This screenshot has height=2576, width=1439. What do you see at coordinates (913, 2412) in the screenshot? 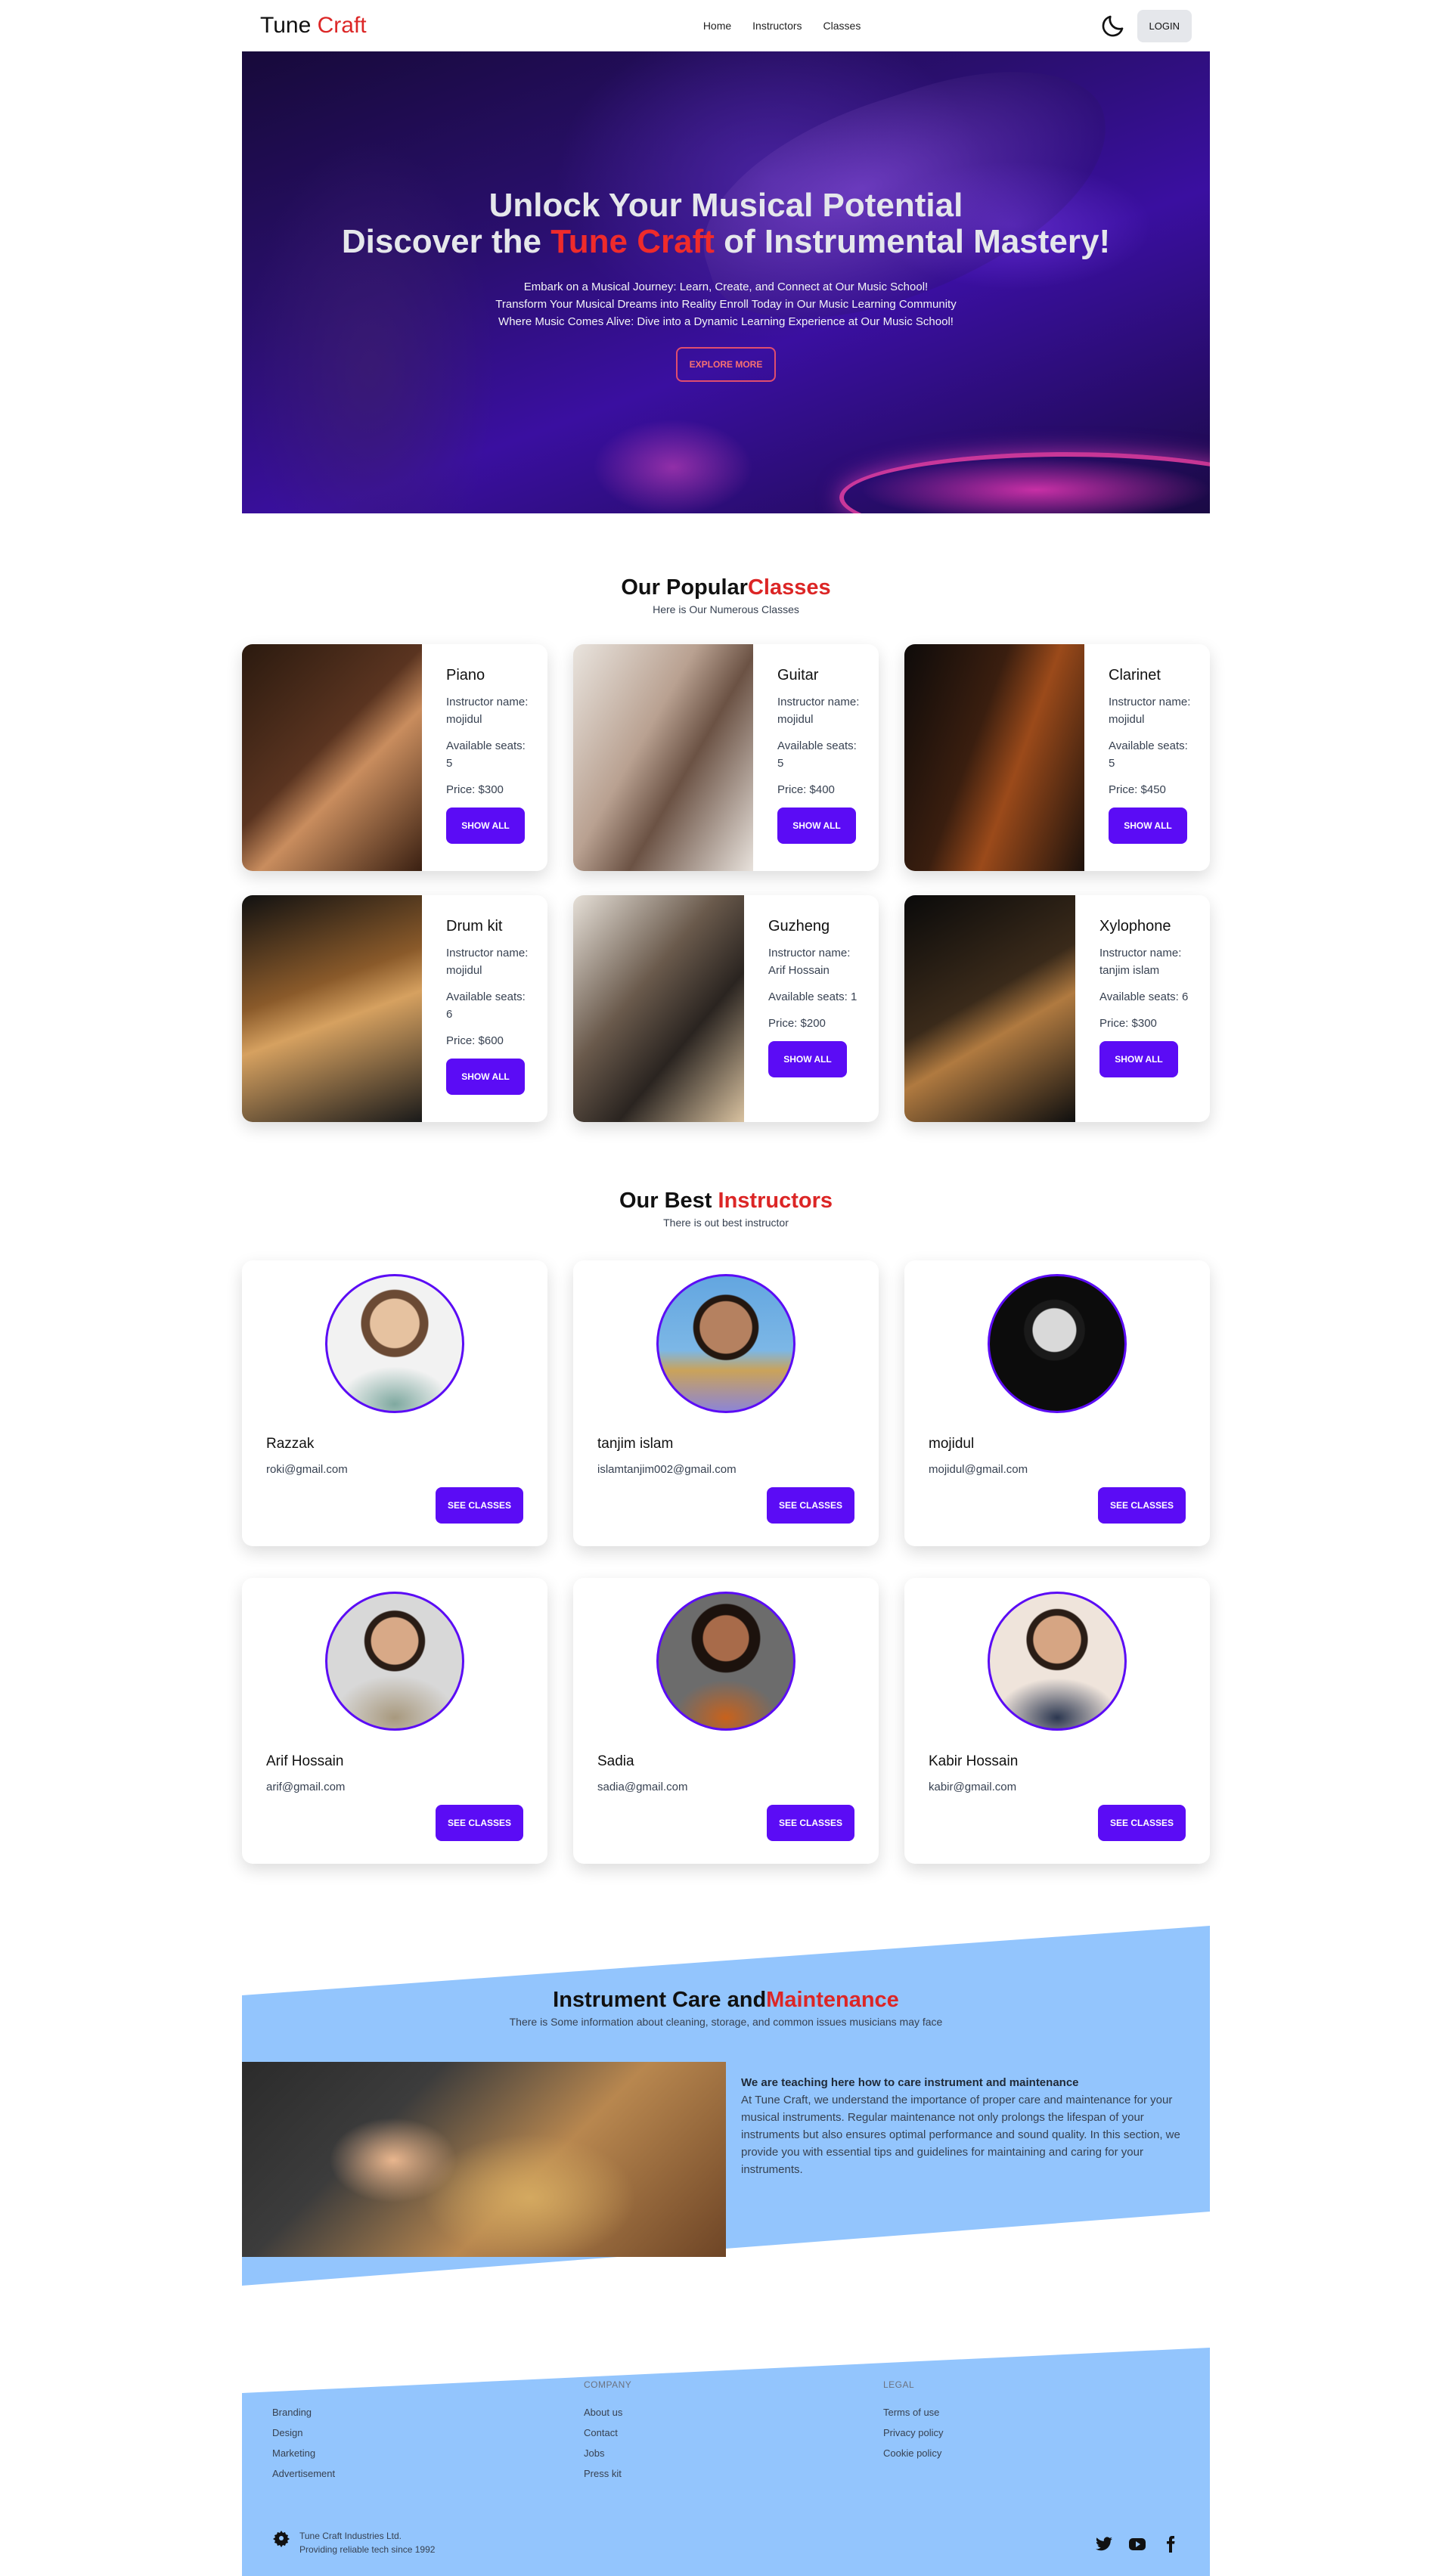
I see `footer-link-terms: Terms of use` at bounding box center [913, 2412].